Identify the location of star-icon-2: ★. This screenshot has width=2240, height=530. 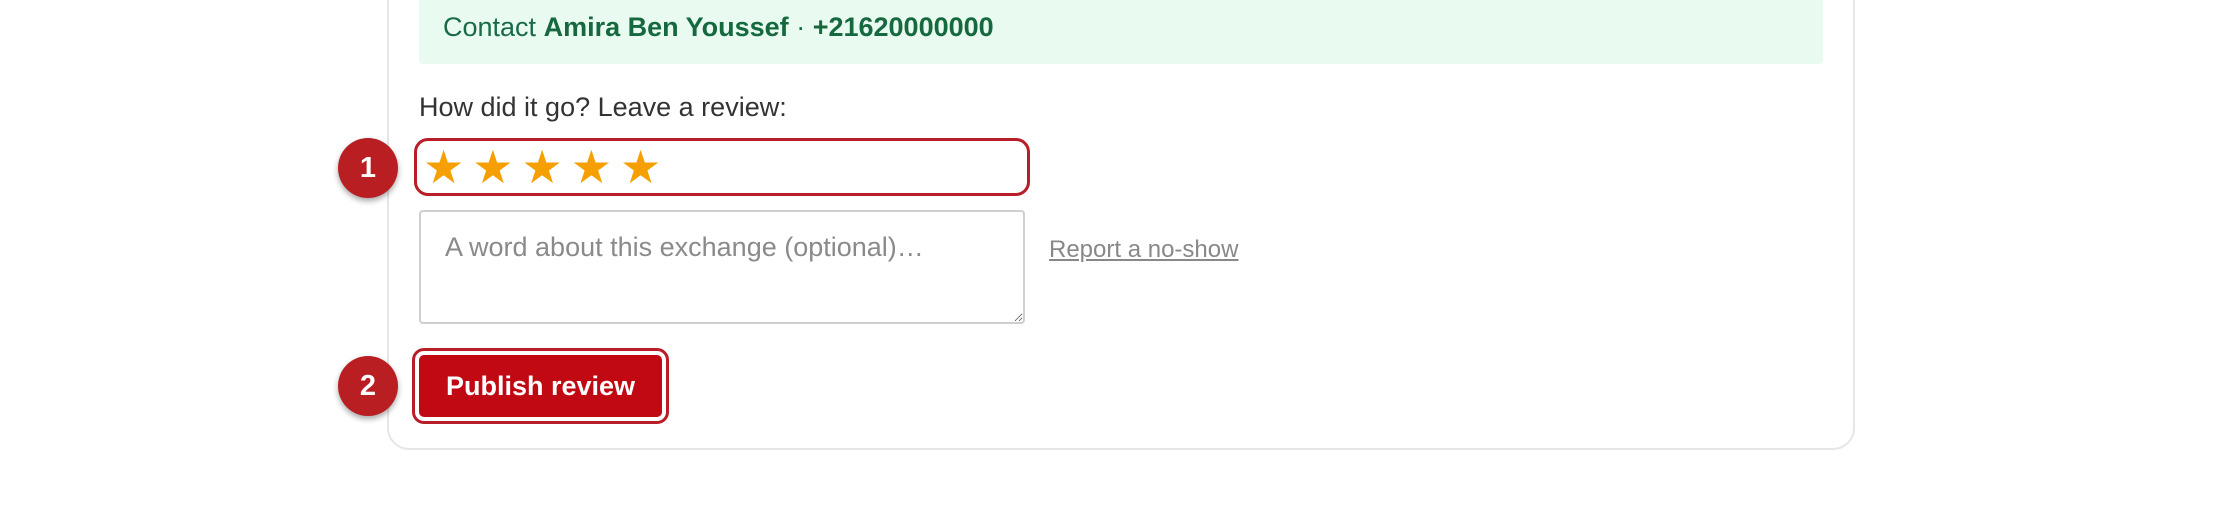
(492, 167).